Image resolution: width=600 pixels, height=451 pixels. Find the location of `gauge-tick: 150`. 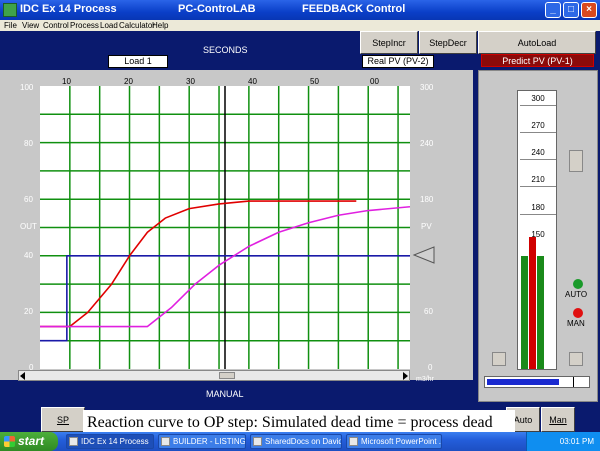

gauge-tick: 150 is located at coordinates (538, 234).